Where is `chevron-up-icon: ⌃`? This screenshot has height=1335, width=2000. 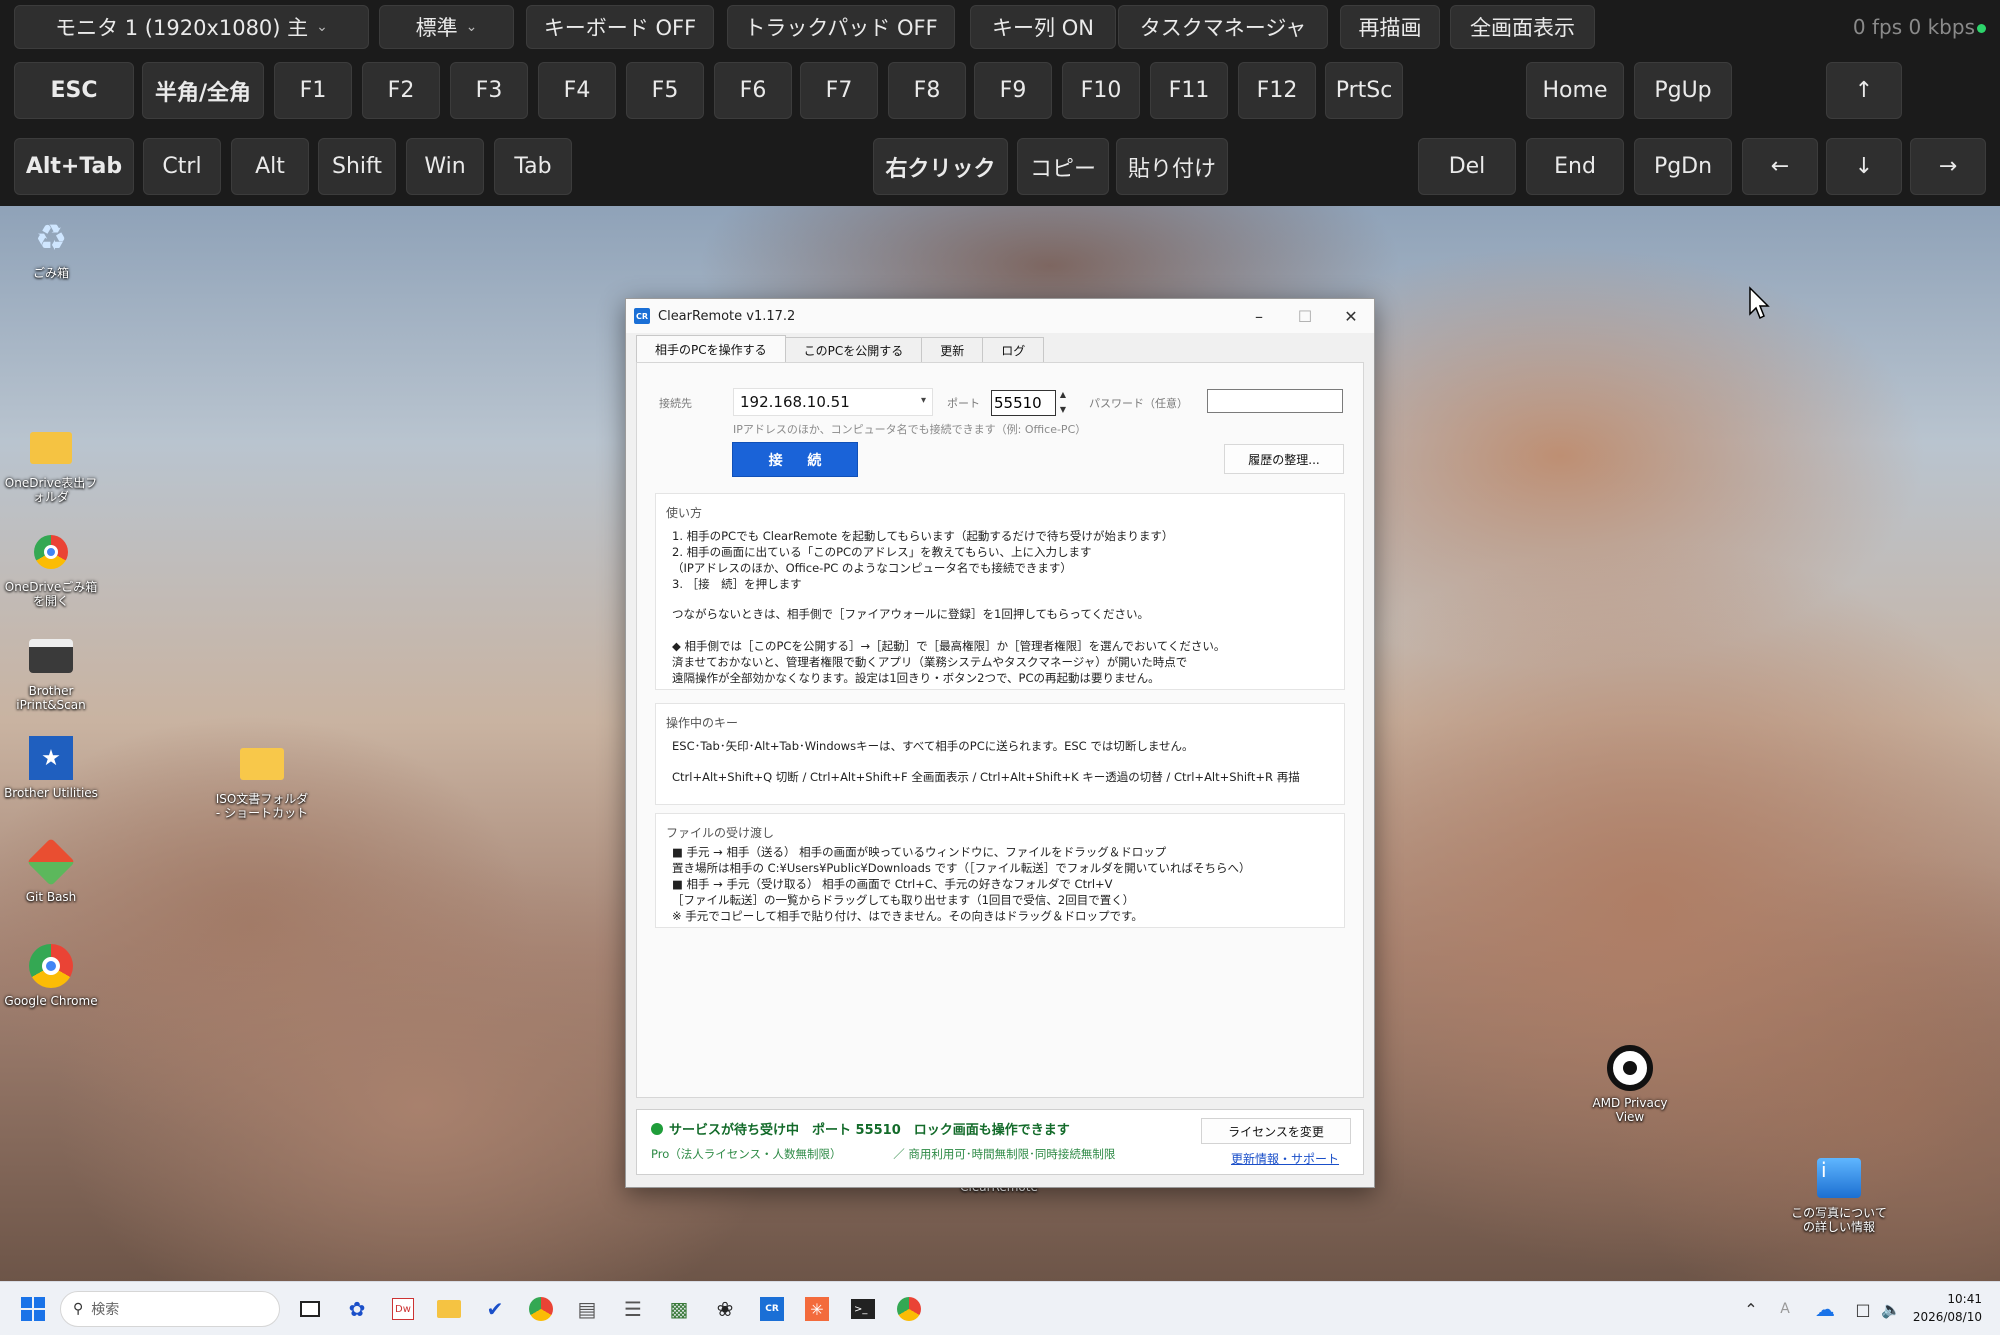
chevron-up-icon: ⌃ is located at coordinates (1751, 1309).